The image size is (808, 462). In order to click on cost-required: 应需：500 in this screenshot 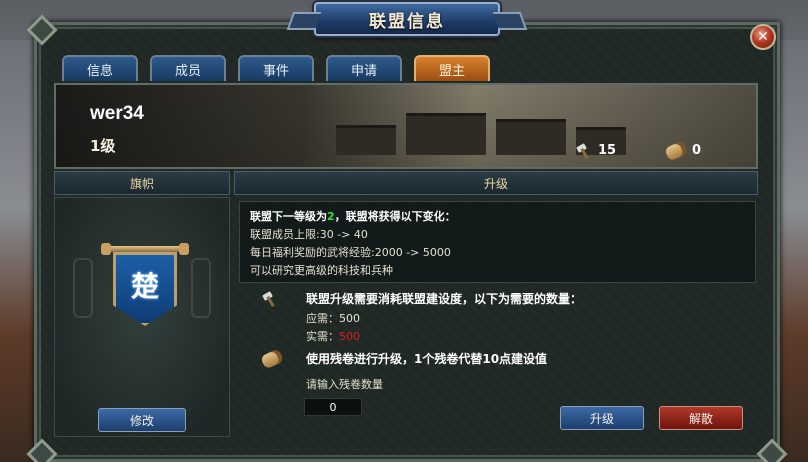, I will do `click(333, 318)`.